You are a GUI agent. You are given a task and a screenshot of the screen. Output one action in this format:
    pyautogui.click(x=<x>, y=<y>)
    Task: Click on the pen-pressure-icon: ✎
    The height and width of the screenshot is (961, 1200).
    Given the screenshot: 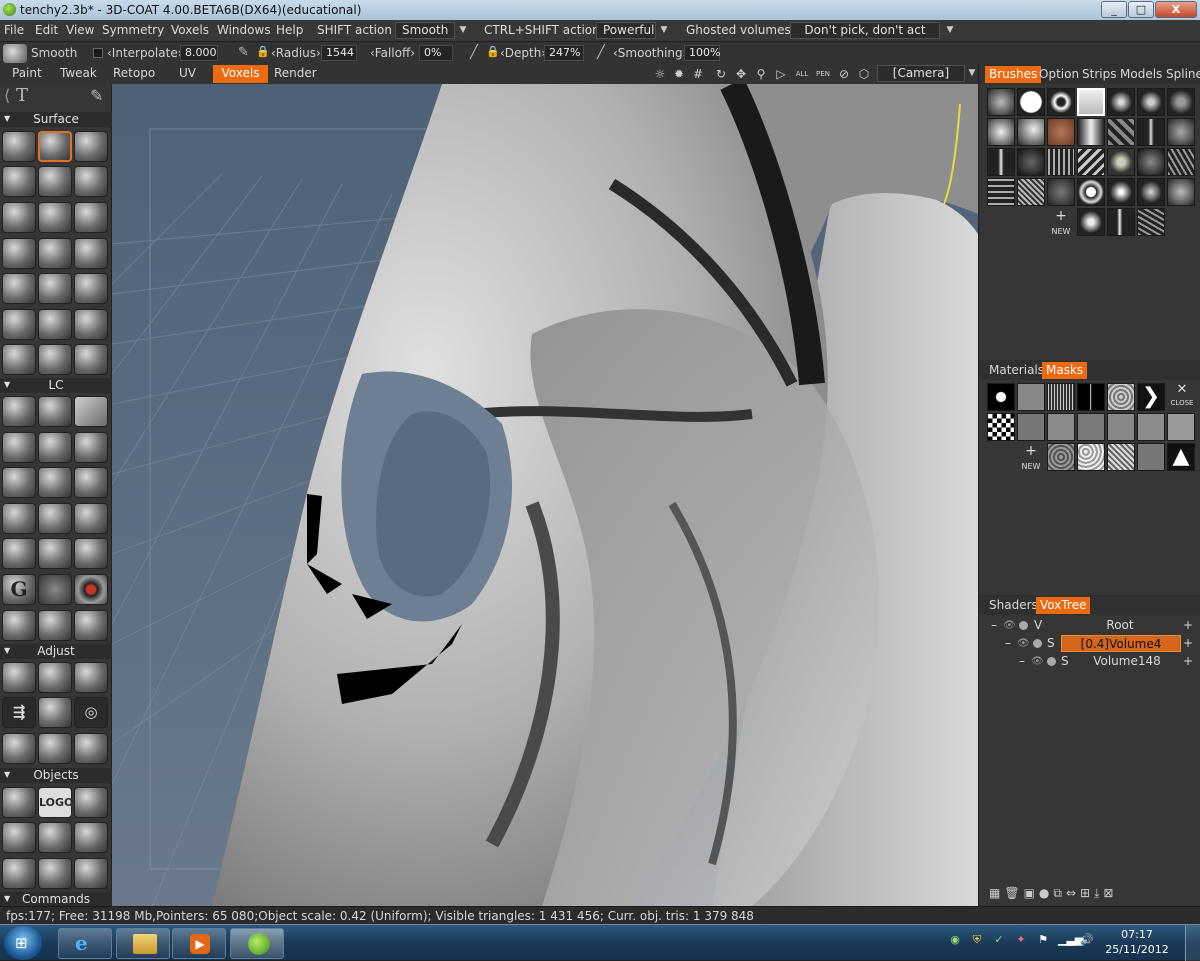 What is the action you would take?
    pyautogui.click(x=243, y=52)
    